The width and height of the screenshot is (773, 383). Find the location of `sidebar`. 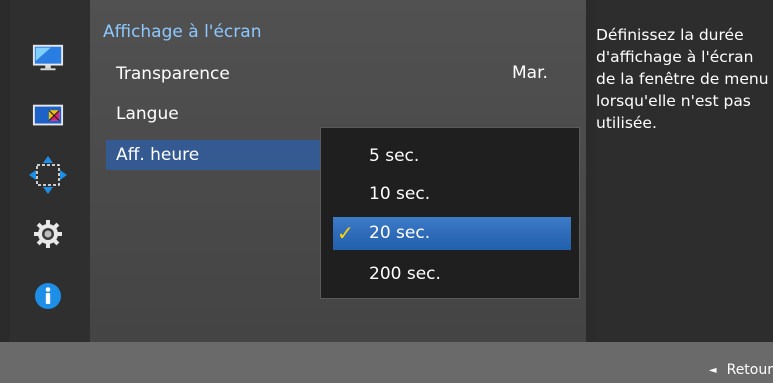

sidebar is located at coordinates (50, 171).